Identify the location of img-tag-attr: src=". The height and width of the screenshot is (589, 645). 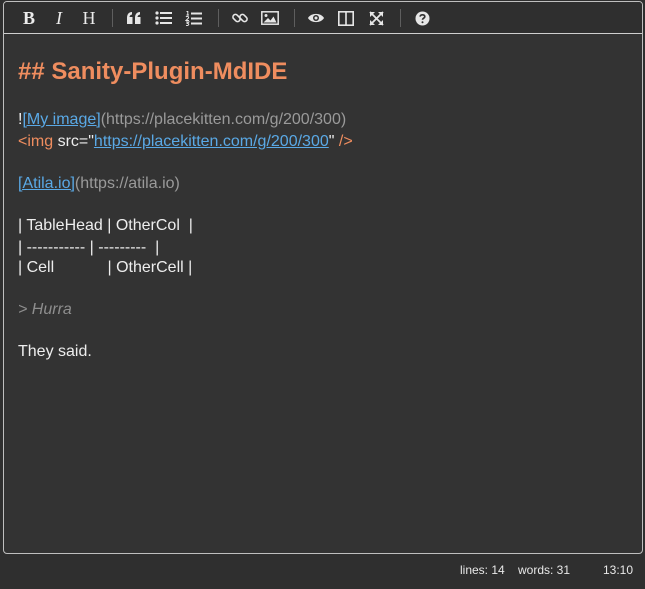
(73, 141).